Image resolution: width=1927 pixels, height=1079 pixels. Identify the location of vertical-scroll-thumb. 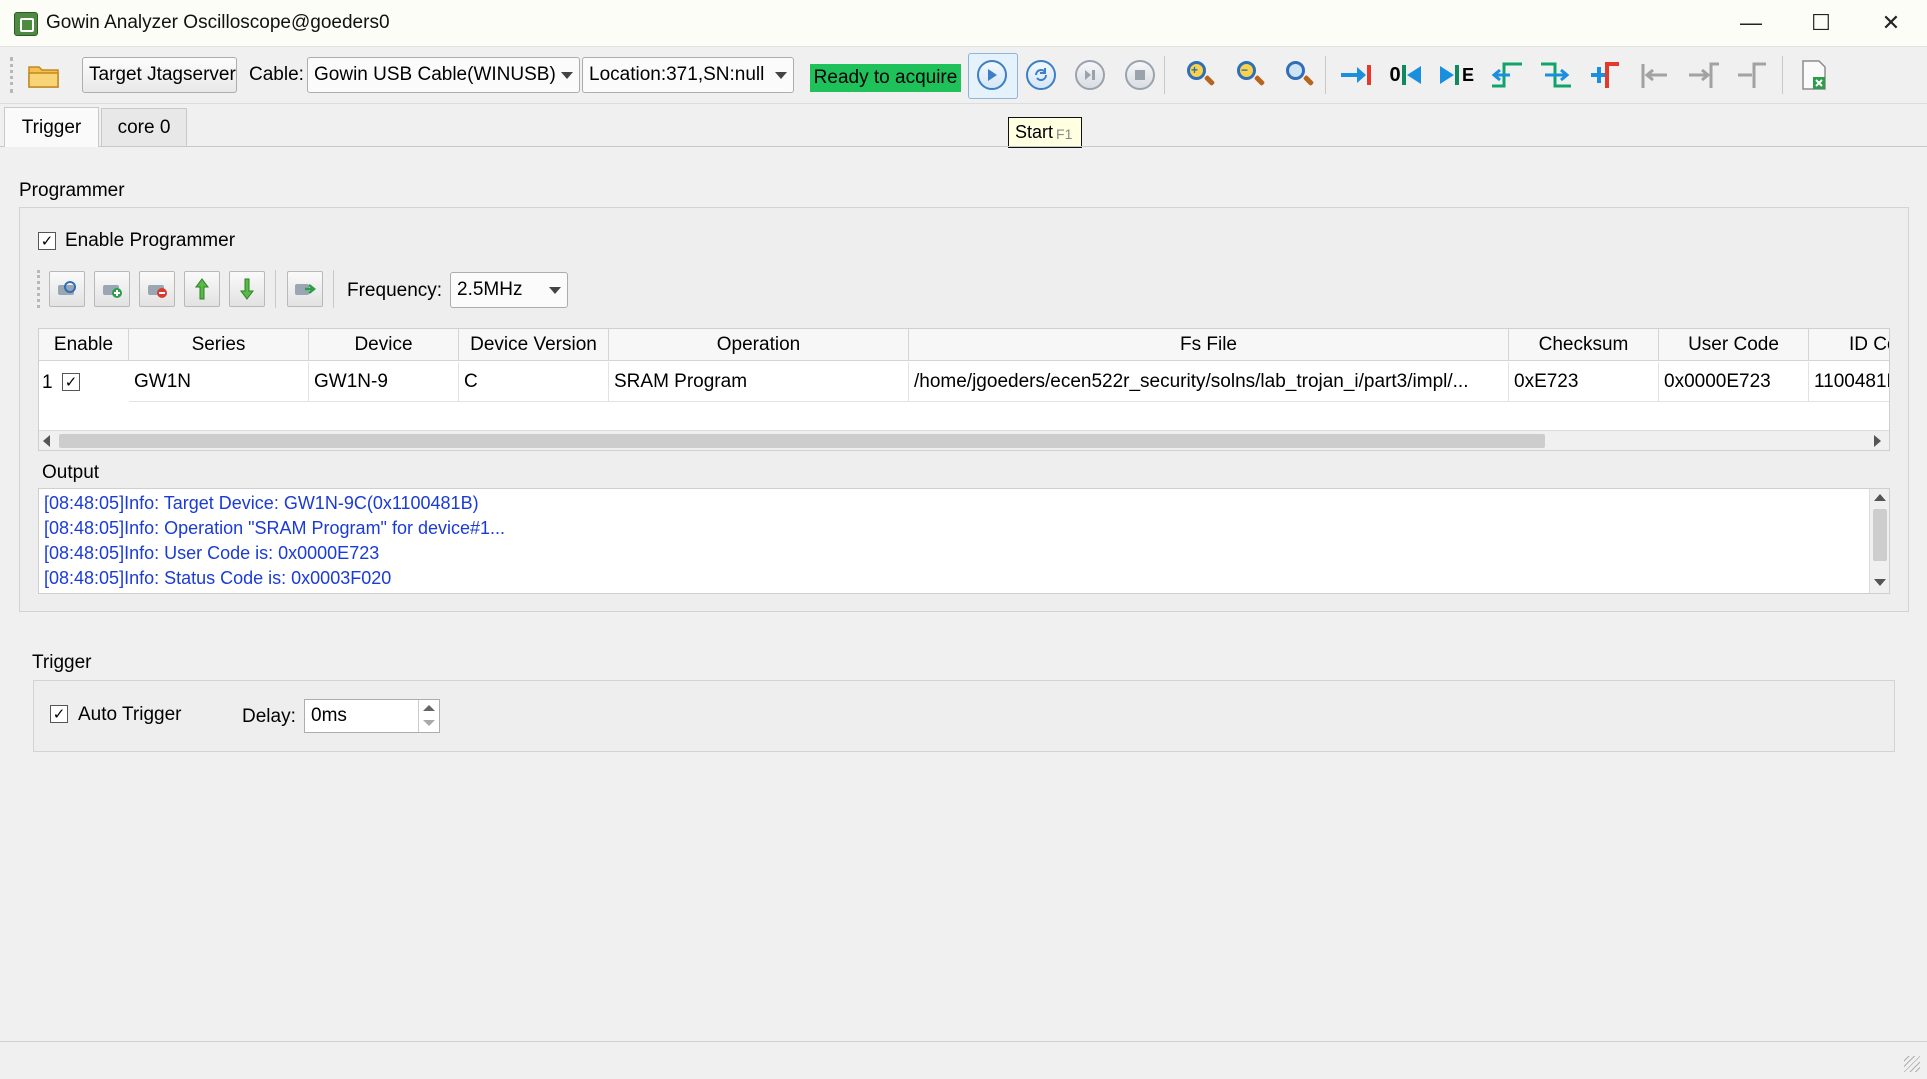
(1880, 535).